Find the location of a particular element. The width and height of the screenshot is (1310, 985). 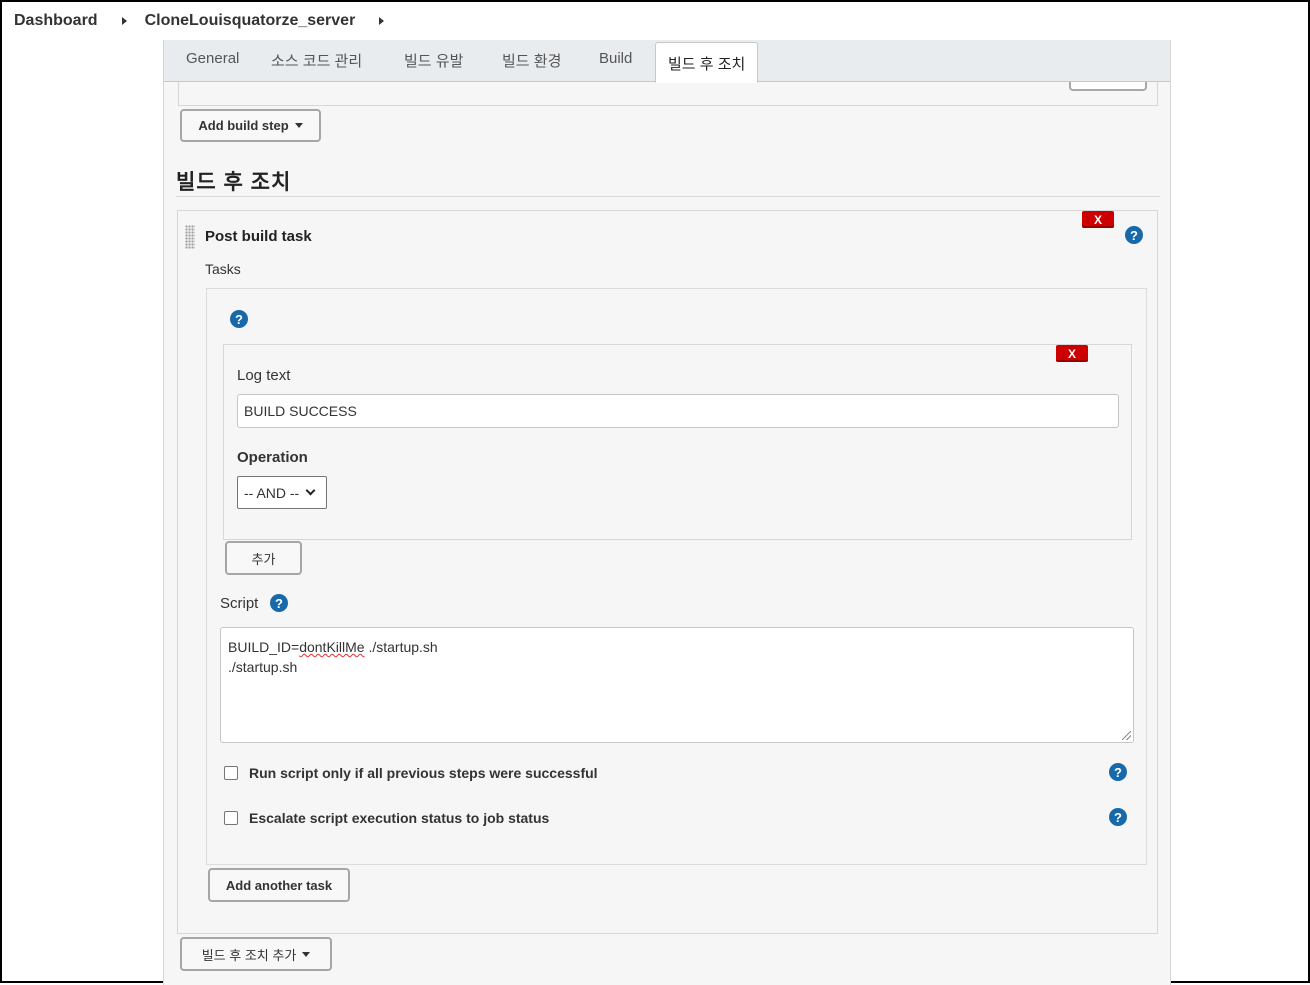

delete-post-build-task-button: X is located at coordinates (1098, 219).